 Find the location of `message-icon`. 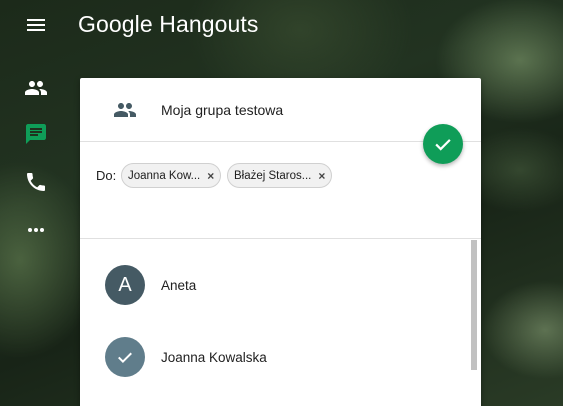

message-icon is located at coordinates (36, 134).